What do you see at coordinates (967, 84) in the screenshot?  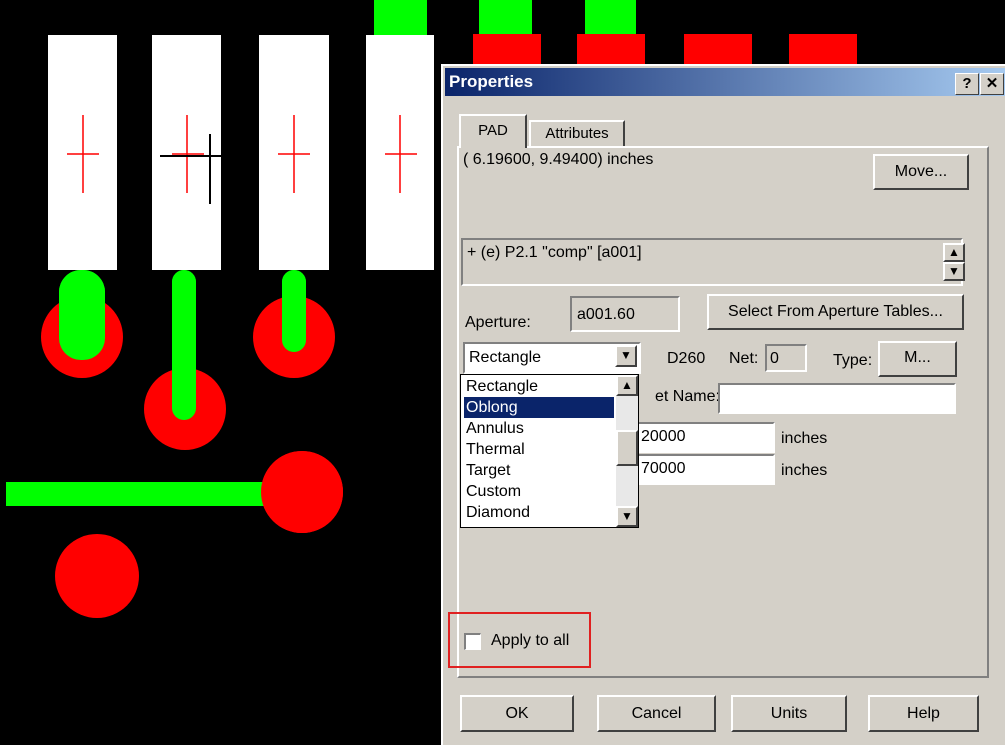 I see `help-title-button: ?` at bounding box center [967, 84].